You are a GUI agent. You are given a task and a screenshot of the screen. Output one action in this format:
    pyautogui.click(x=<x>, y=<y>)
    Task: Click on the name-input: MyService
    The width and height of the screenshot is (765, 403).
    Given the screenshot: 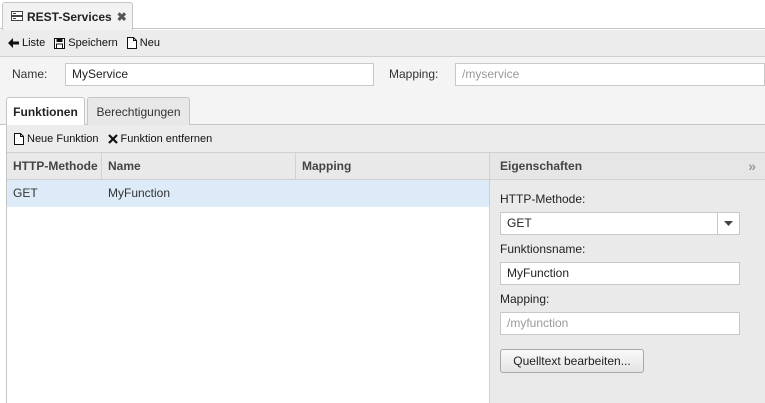 What is the action you would take?
    pyautogui.click(x=219, y=74)
    